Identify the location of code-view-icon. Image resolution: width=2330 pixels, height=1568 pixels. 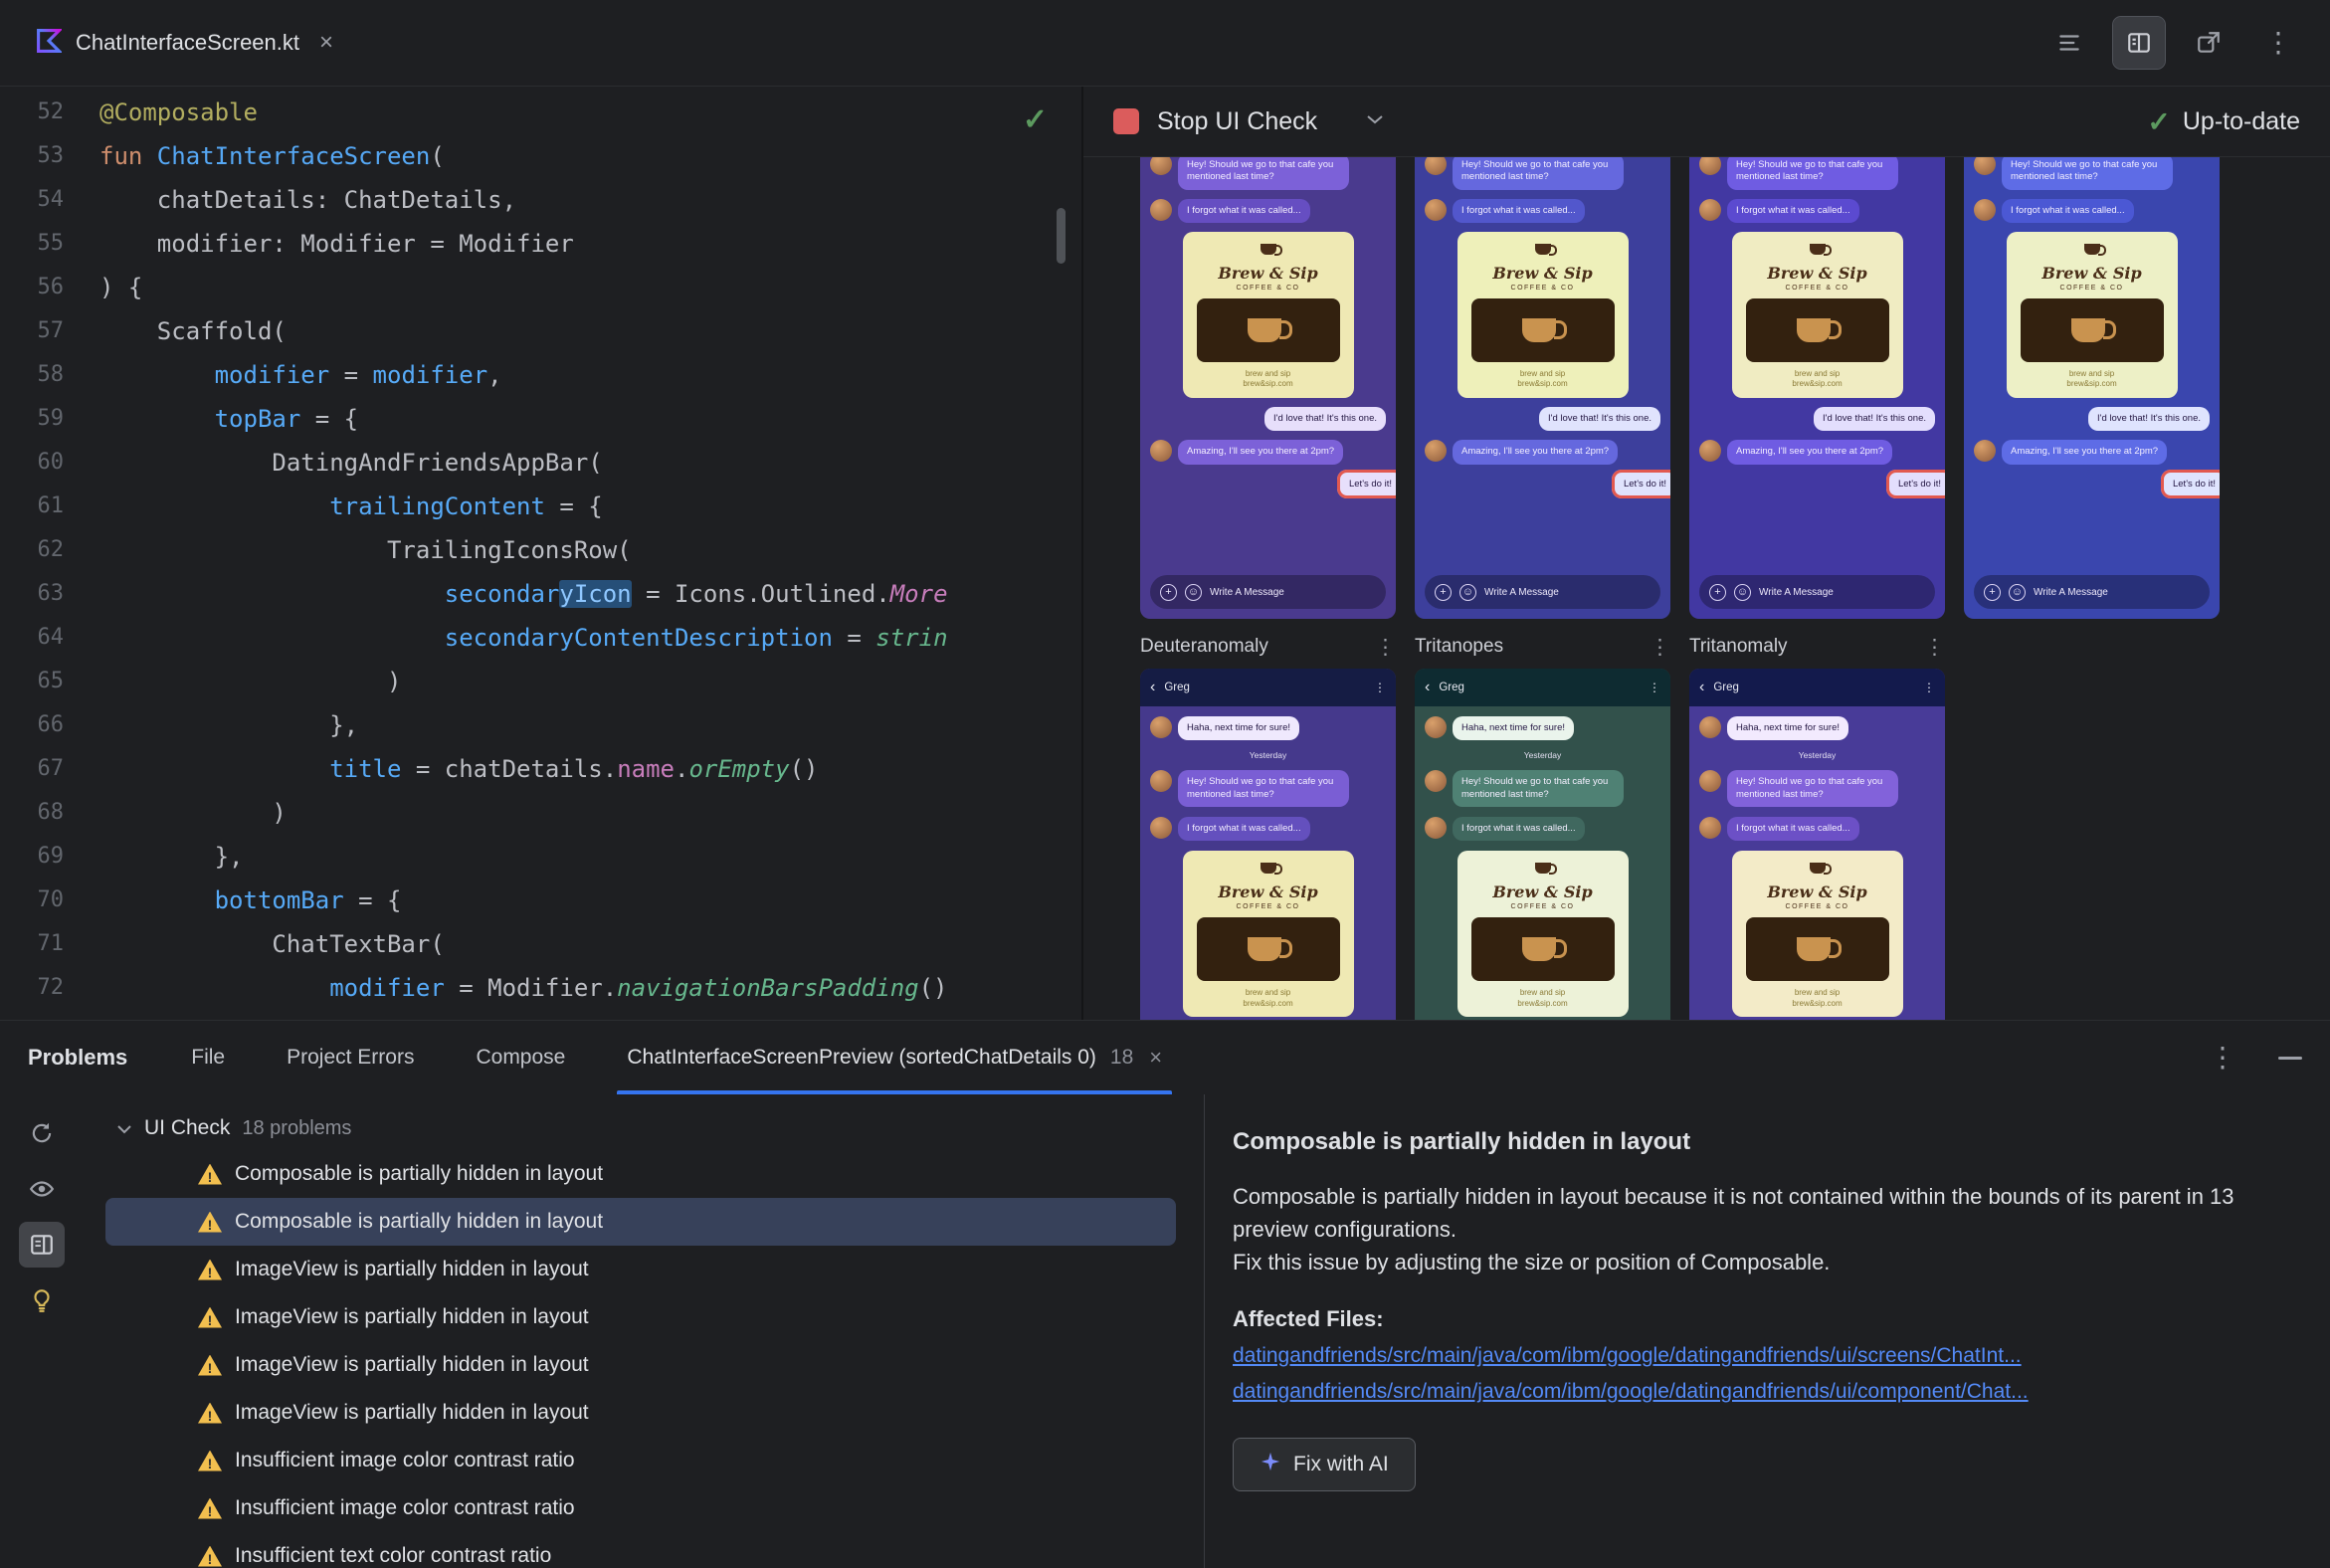
(2069, 43).